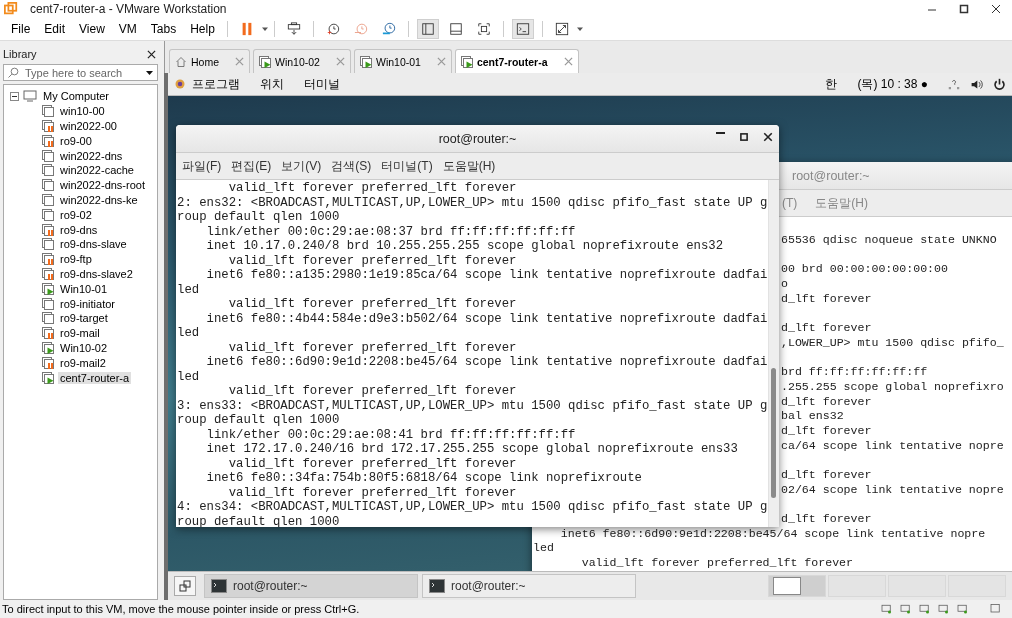 The width and height of the screenshot is (1012, 618). I want to click on sidebar-item: ro9-ftp, so click(76, 259).